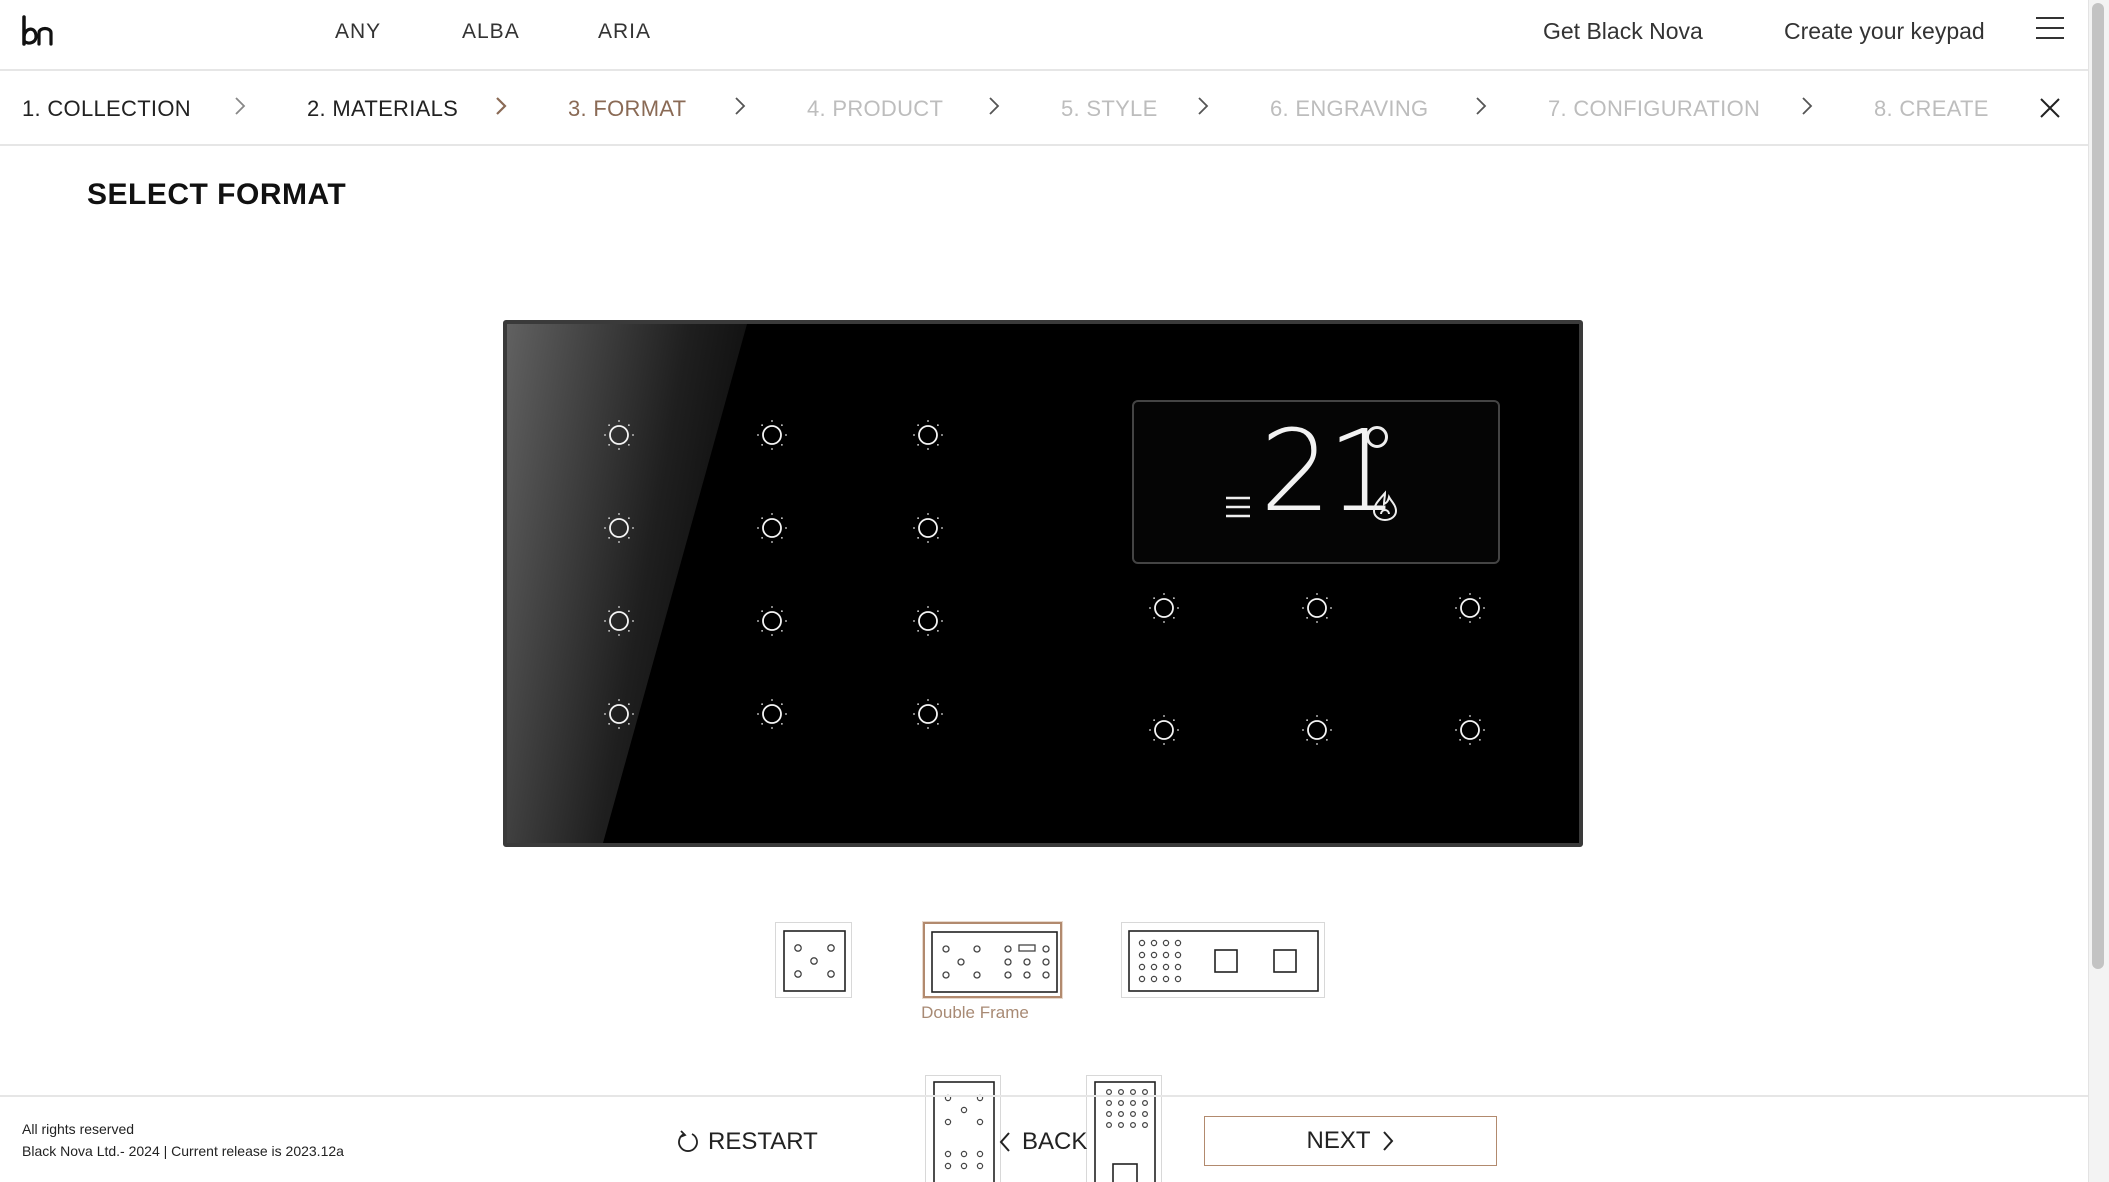 This screenshot has width=2109, height=1182. Describe the element at coordinates (2098, 486) in the screenshot. I see `scrollbar-thumb` at that location.